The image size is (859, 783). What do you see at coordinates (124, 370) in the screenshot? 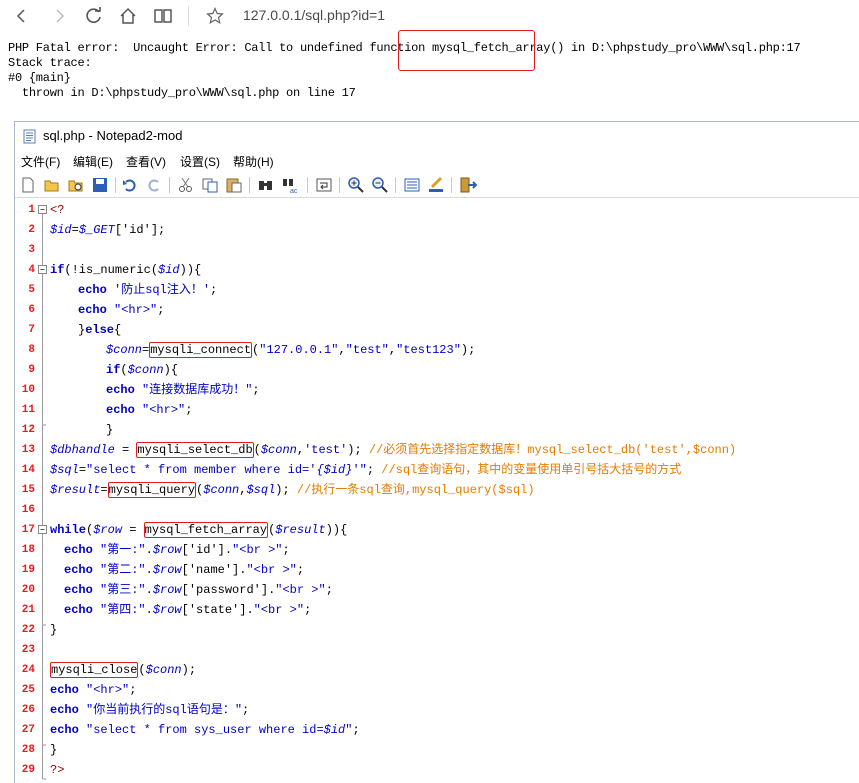
I see `code-text: (` at bounding box center [124, 370].